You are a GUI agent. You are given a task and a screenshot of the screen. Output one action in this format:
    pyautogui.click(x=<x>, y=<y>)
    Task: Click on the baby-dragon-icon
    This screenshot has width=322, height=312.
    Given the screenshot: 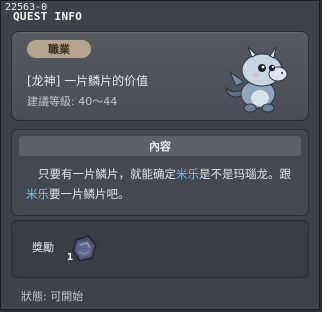 What is the action you would take?
    pyautogui.click(x=261, y=80)
    